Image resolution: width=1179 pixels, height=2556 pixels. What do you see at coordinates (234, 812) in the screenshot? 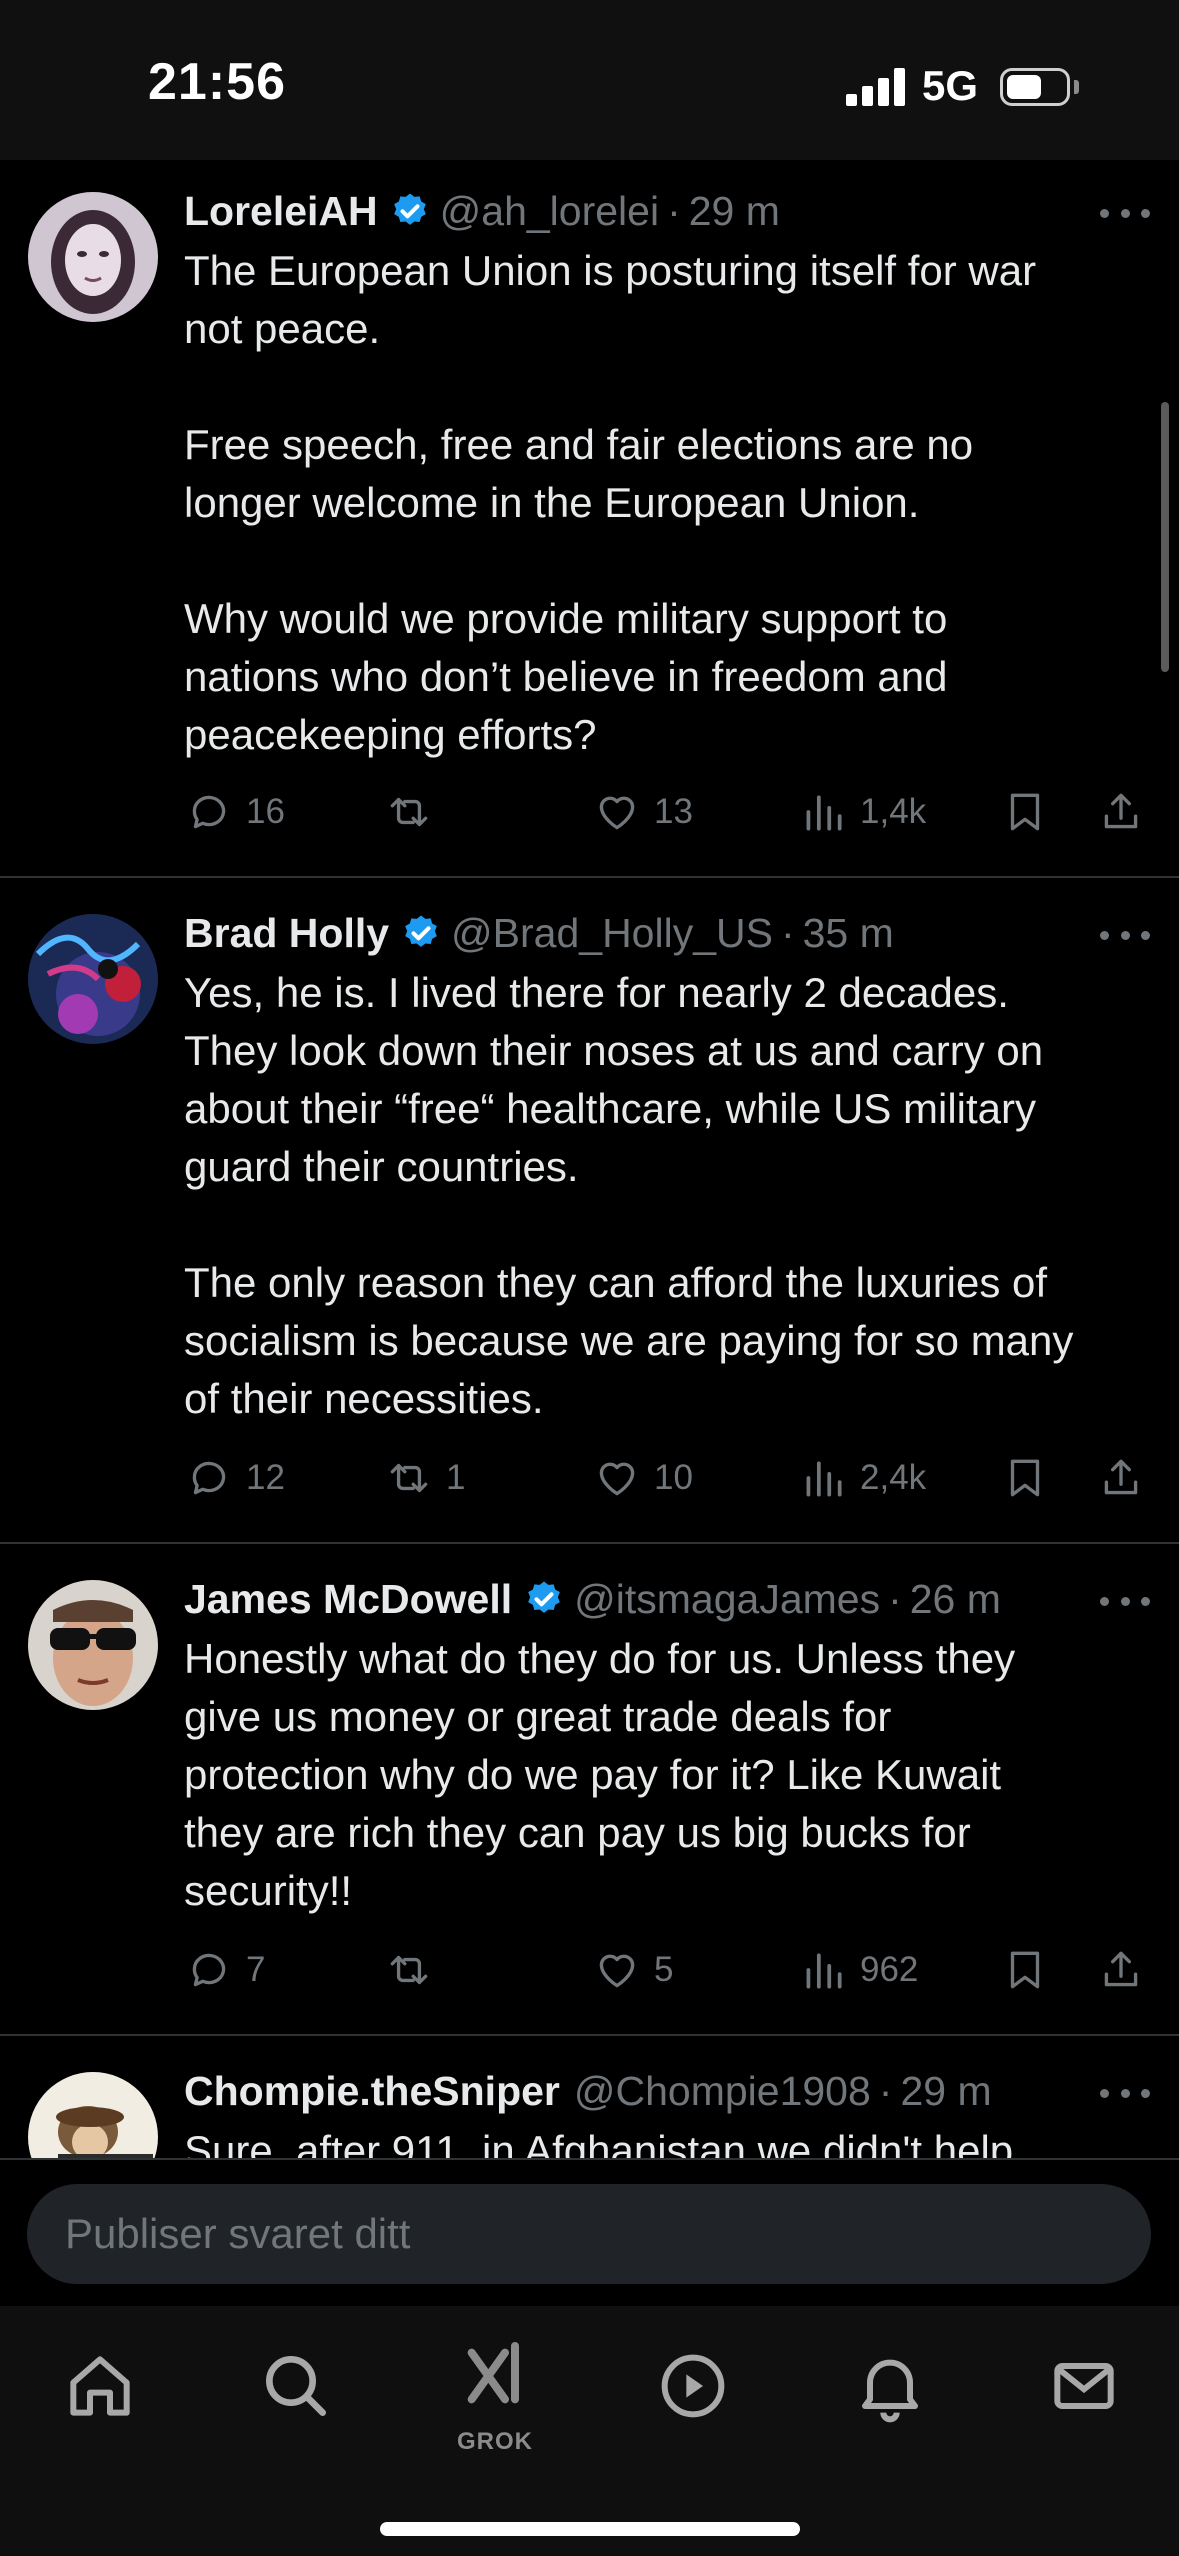
I see `reply-button: 16` at bounding box center [234, 812].